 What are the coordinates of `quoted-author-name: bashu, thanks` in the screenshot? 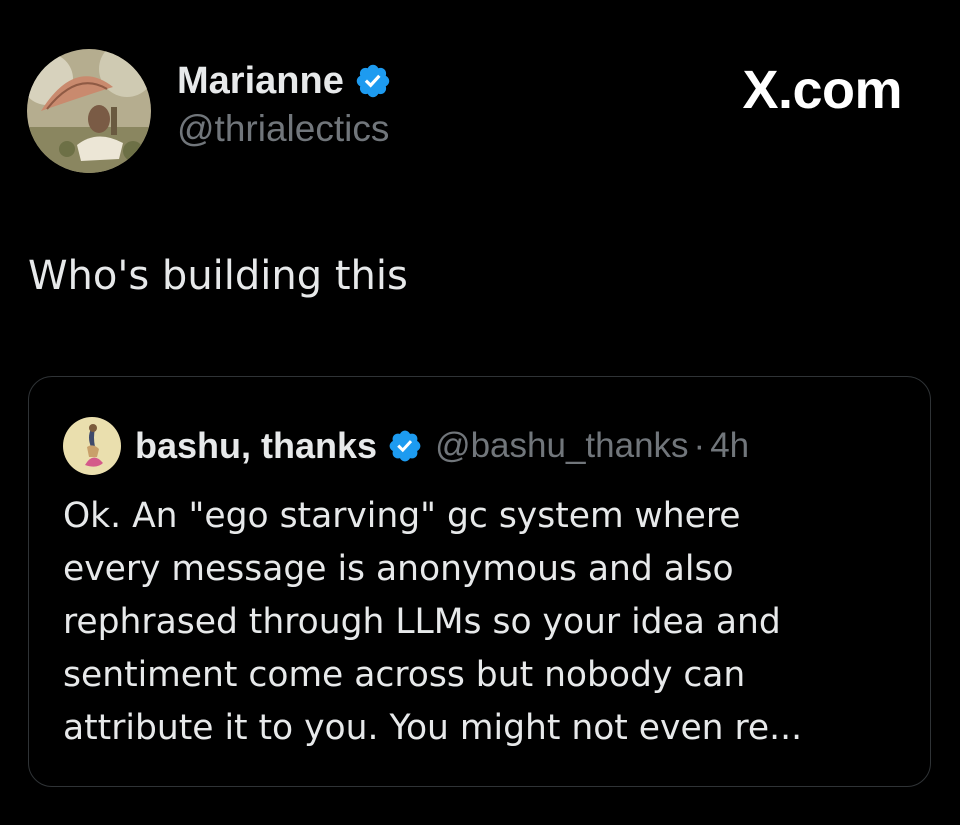 It's located at (256, 446).